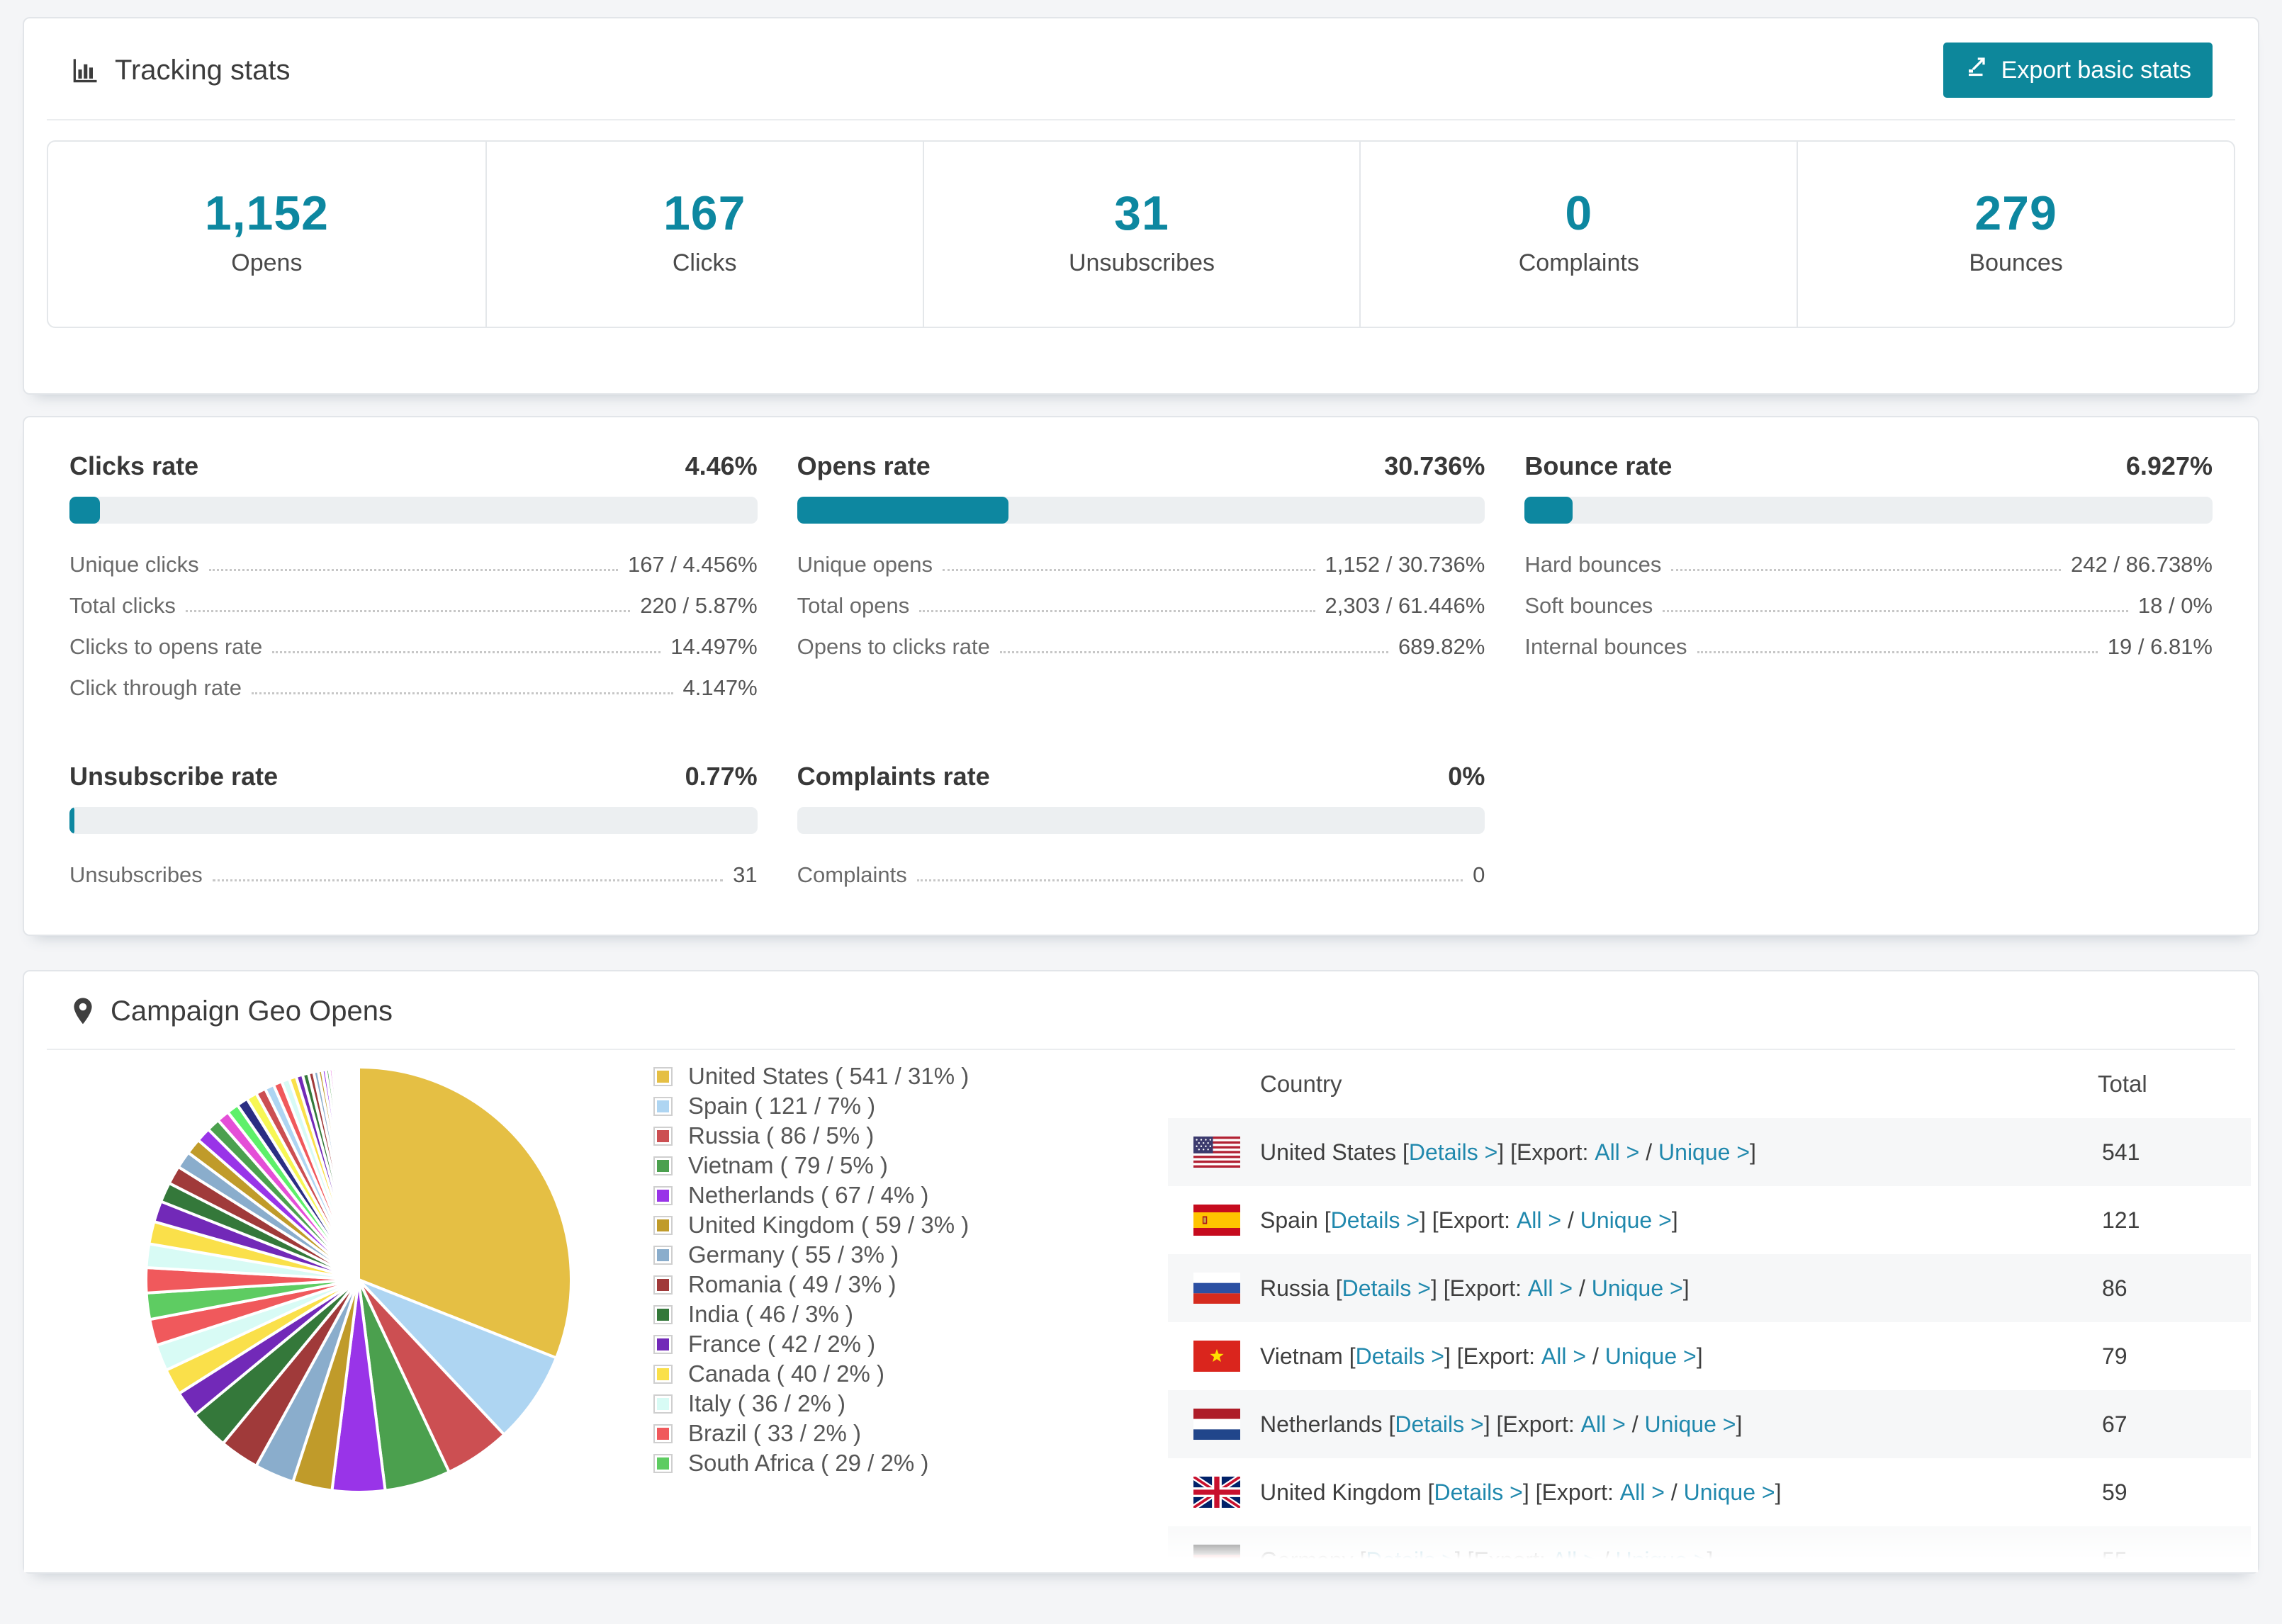  What do you see at coordinates (1295, 1288) in the screenshot?
I see `country-name: Russia` at bounding box center [1295, 1288].